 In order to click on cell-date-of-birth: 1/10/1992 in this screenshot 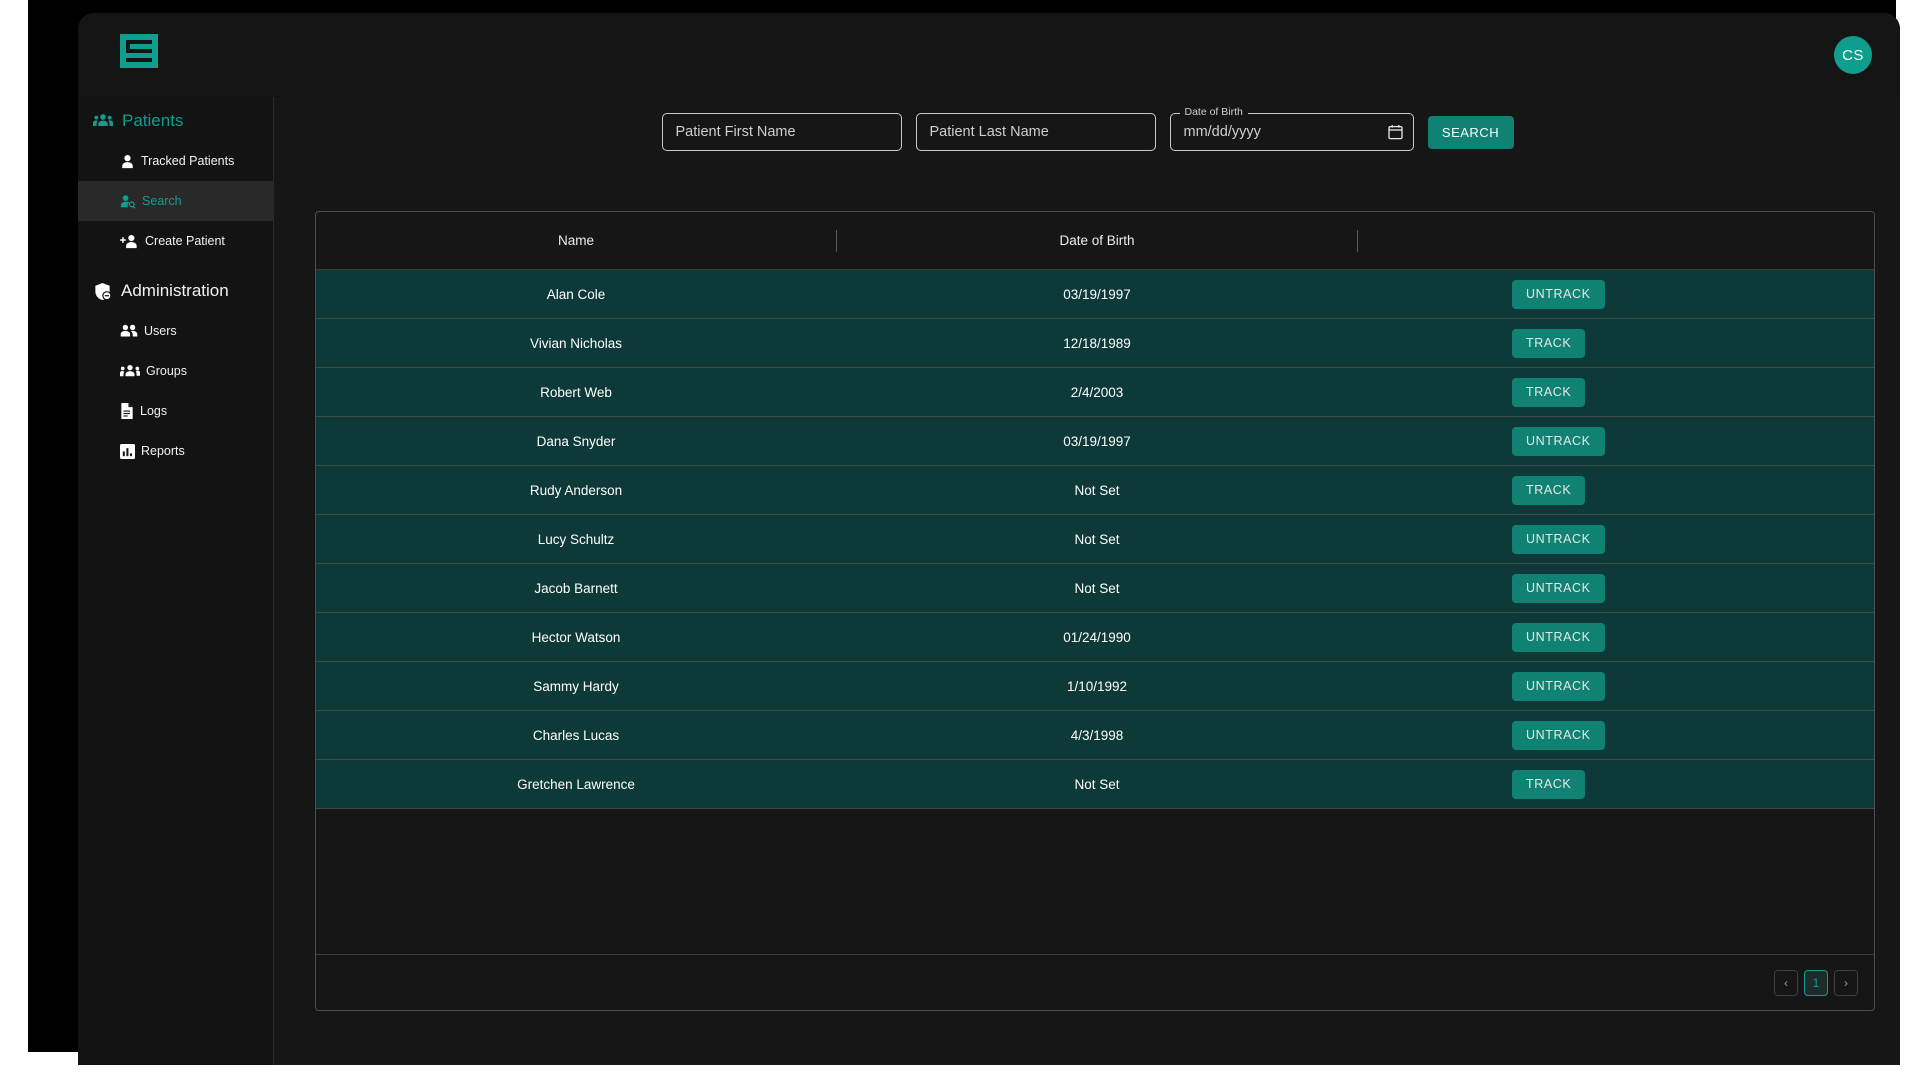, I will do `click(1097, 686)`.